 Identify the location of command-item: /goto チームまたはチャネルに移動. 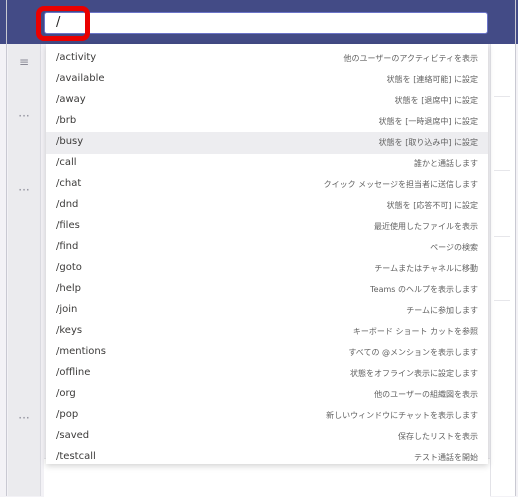
(267, 269).